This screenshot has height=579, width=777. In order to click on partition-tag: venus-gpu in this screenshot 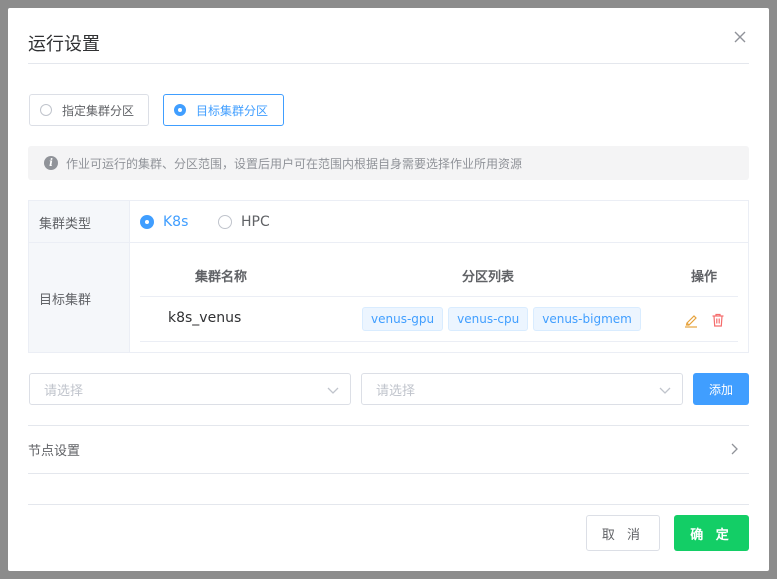, I will do `click(403, 319)`.